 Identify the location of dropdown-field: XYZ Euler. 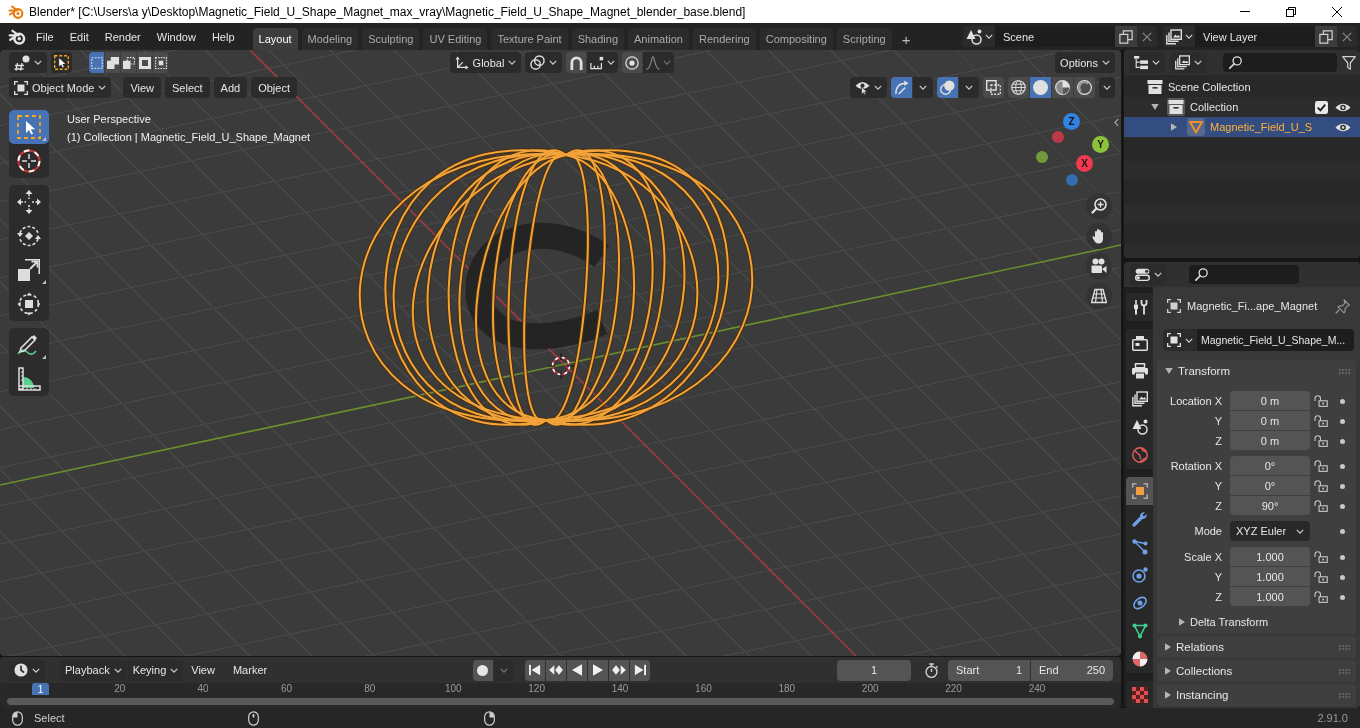
(1270, 531).